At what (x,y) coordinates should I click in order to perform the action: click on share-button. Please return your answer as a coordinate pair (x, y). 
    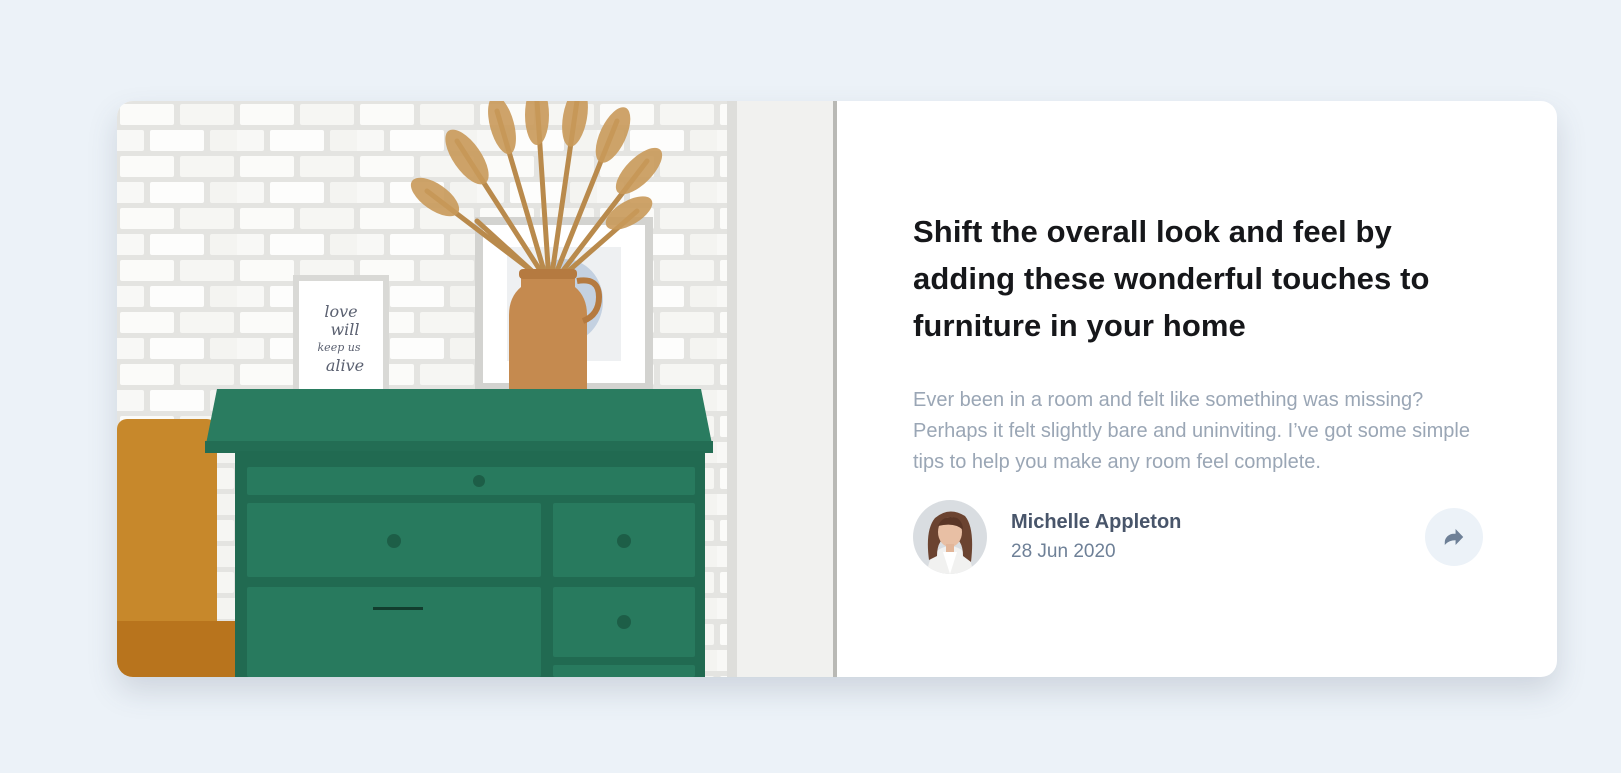
    Looking at the image, I should click on (1454, 537).